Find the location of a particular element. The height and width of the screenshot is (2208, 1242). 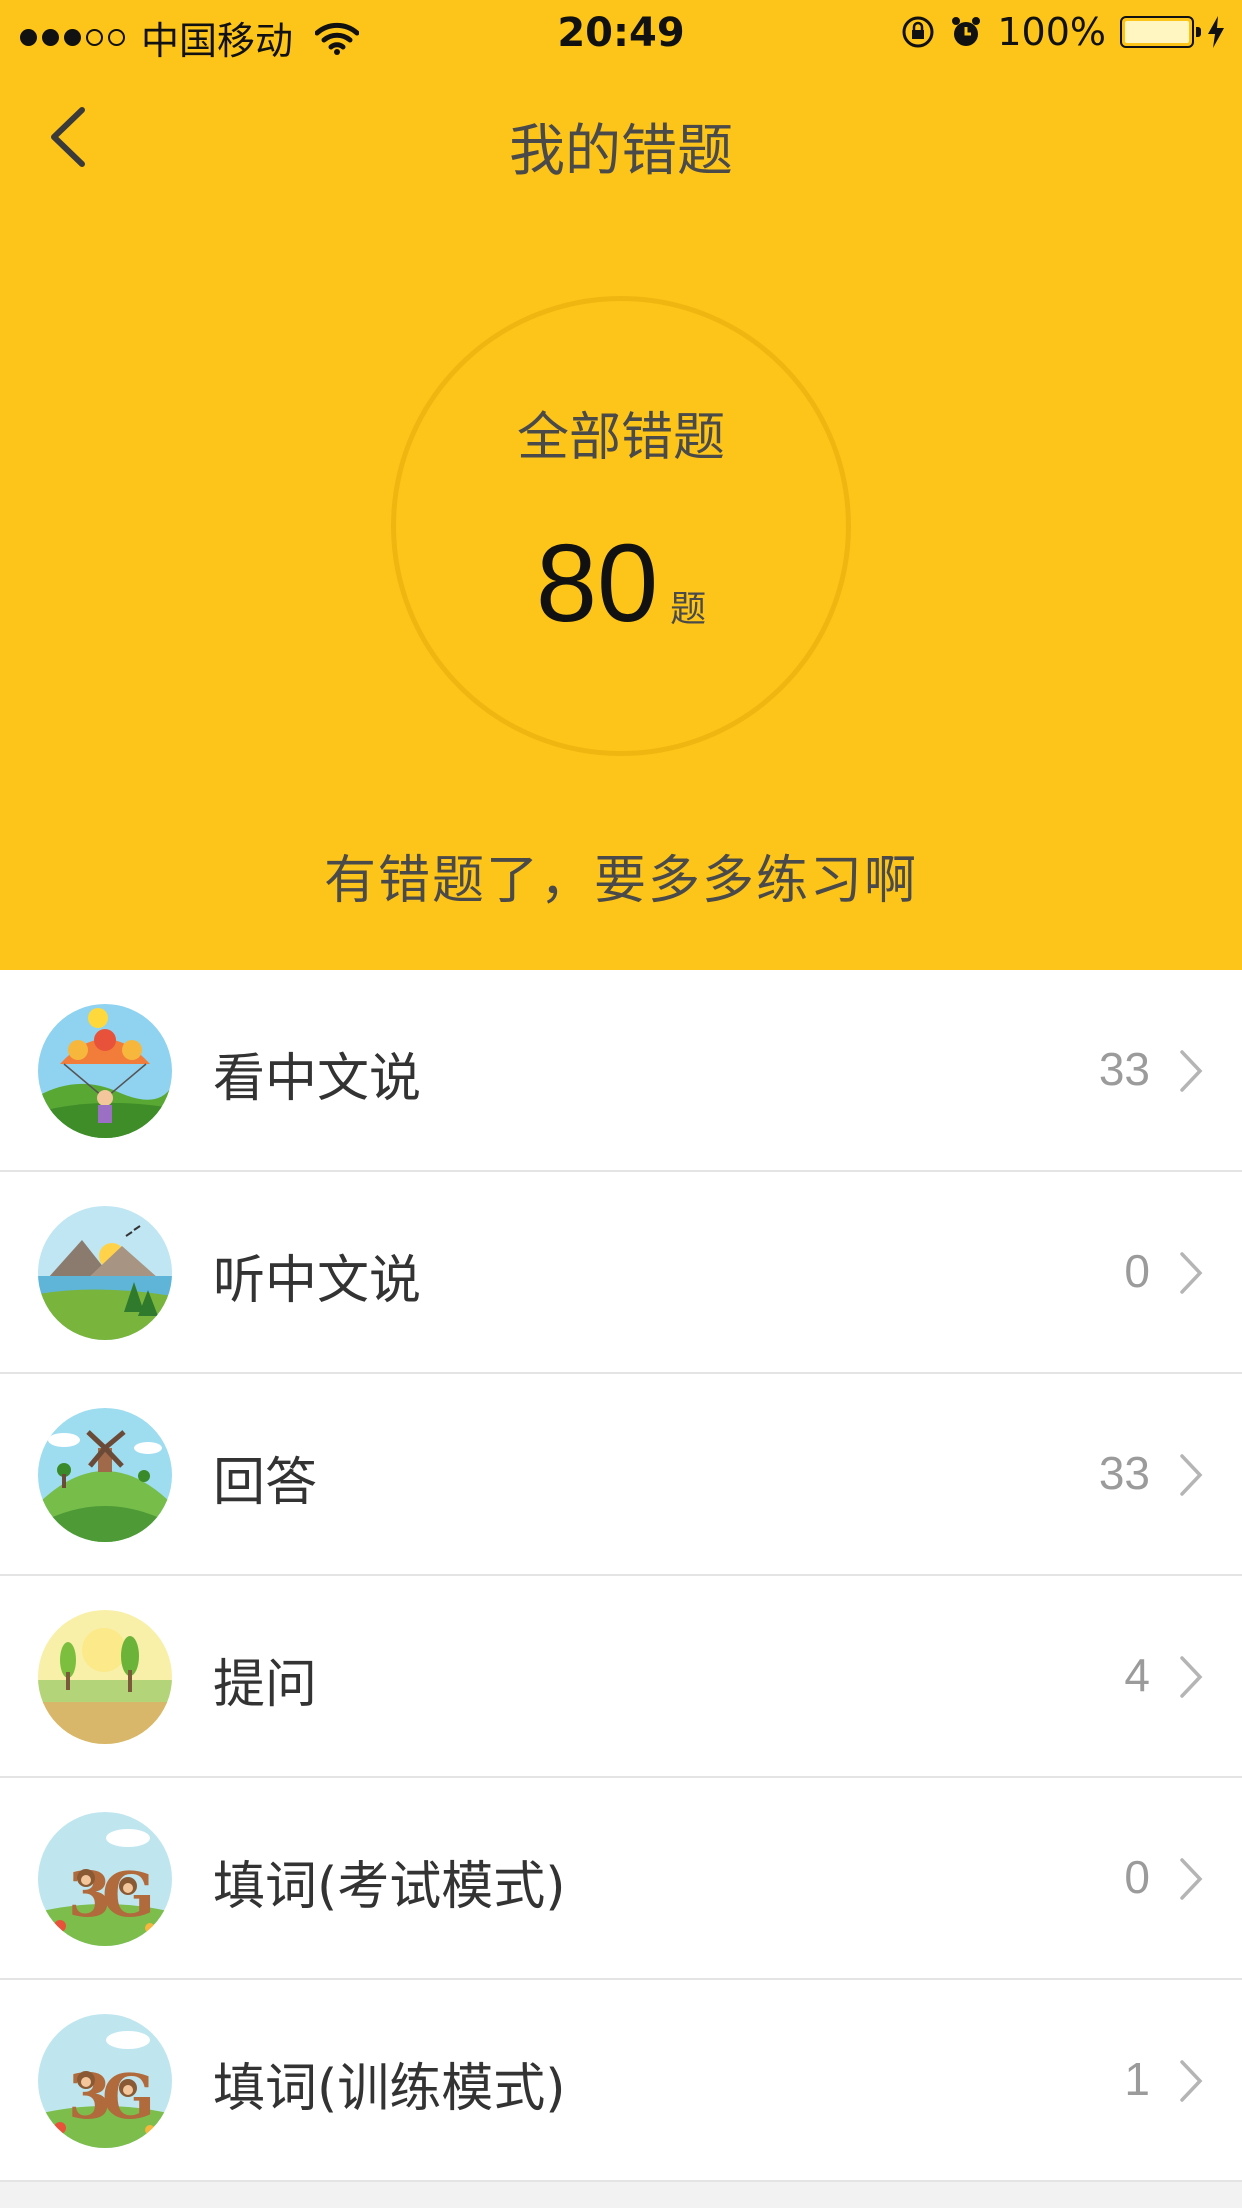

mountain-lake-scene-icon is located at coordinates (105, 1273).